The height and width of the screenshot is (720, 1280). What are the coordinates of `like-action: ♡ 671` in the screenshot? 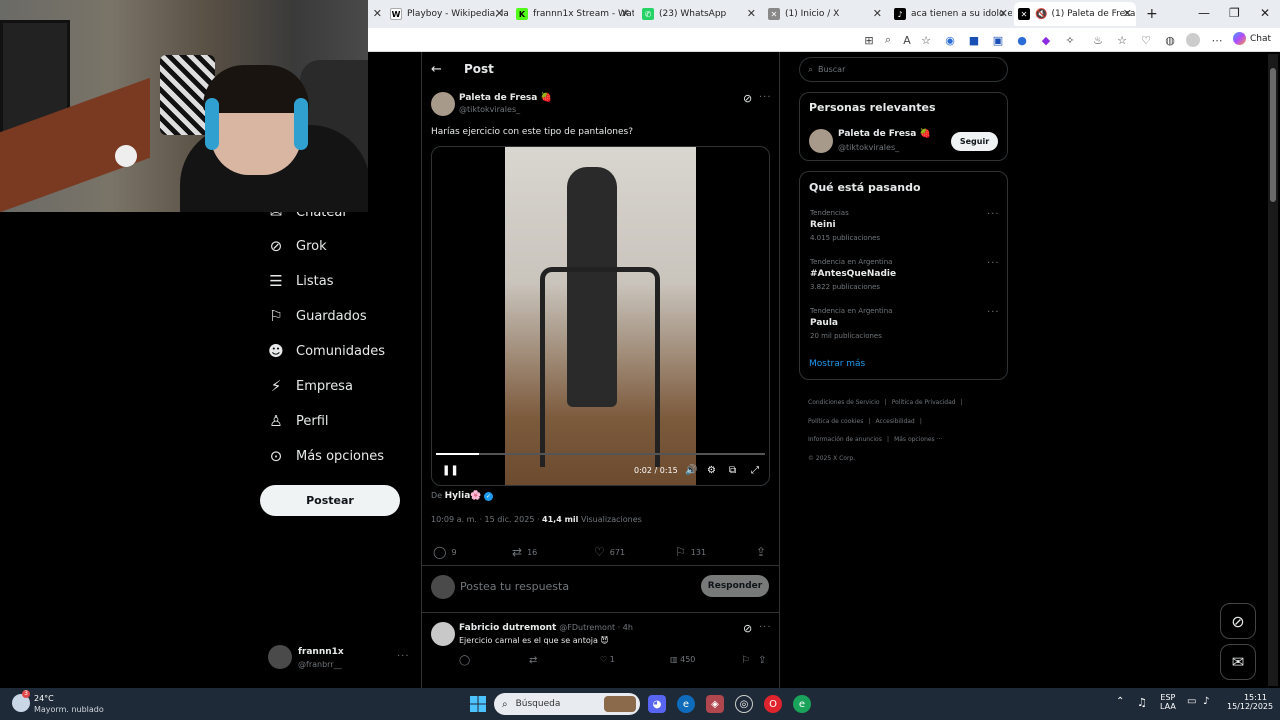 It's located at (609, 552).